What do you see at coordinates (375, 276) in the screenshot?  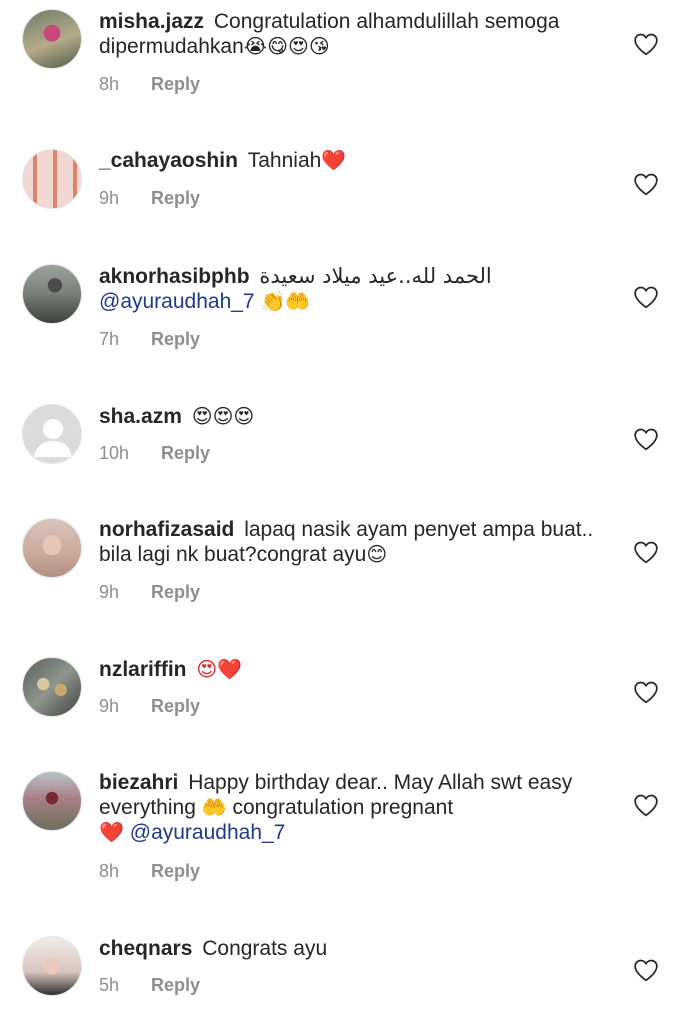 I see `comment-body: الحمد لله..عيد ميلاد سعيدة` at bounding box center [375, 276].